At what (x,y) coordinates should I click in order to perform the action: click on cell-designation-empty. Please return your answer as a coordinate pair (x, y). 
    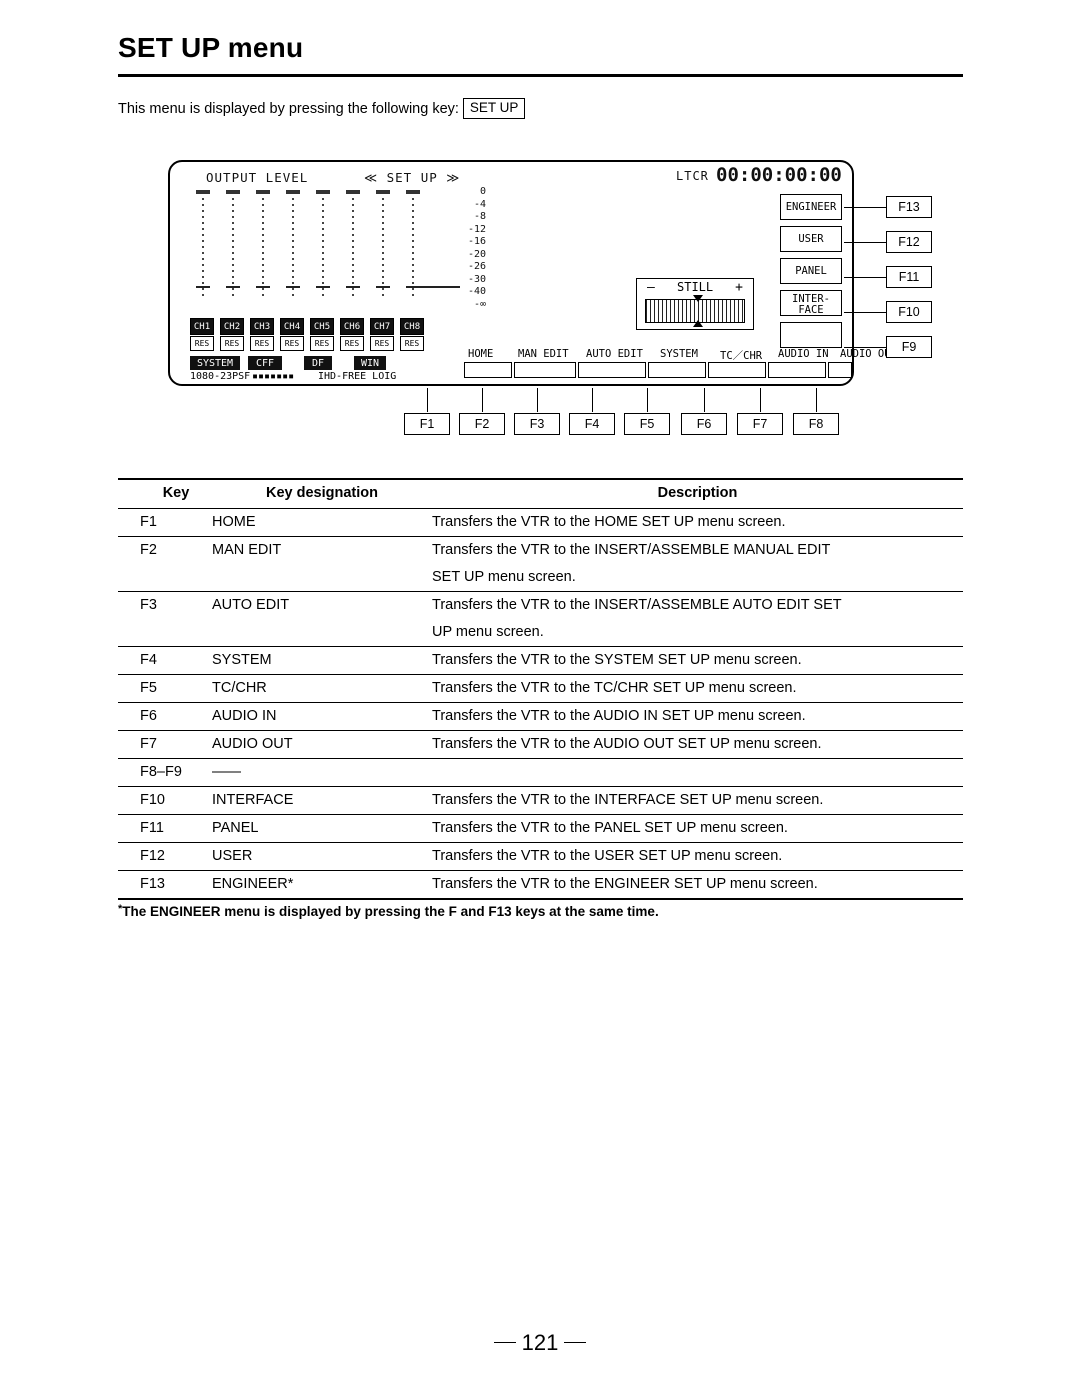
    Looking at the image, I should click on (322, 633).